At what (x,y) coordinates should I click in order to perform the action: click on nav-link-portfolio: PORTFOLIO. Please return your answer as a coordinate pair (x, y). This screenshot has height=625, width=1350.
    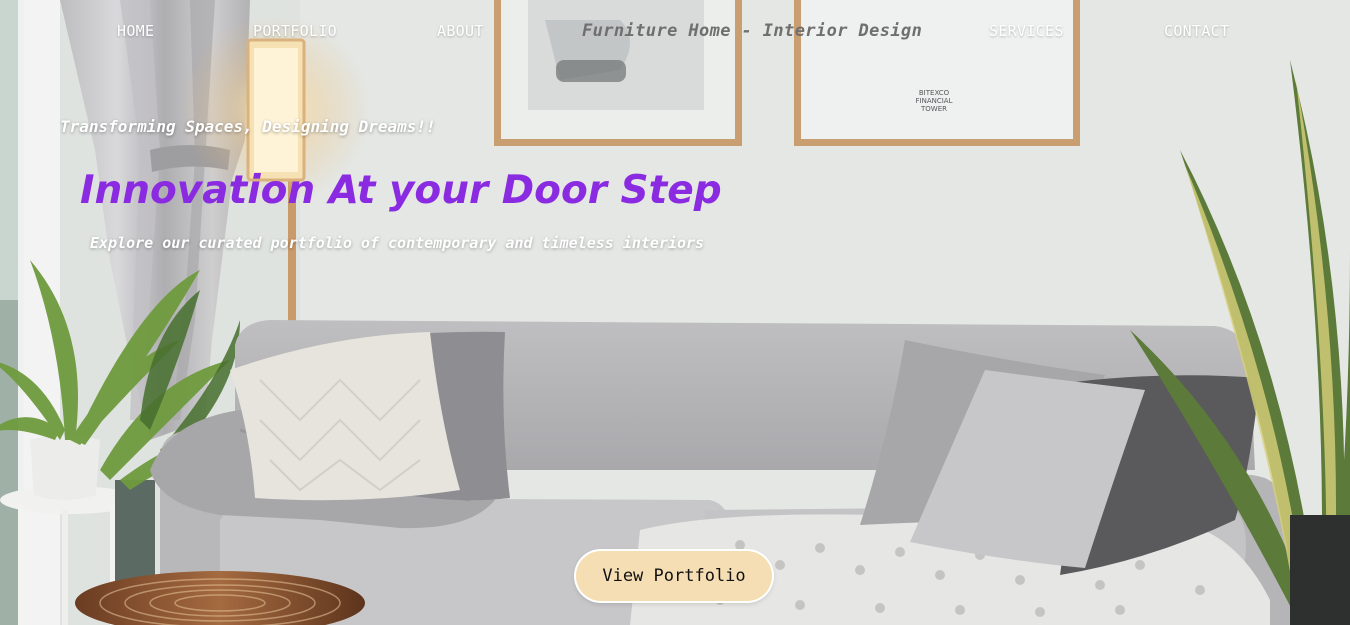
    Looking at the image, I should click on (295, 31).